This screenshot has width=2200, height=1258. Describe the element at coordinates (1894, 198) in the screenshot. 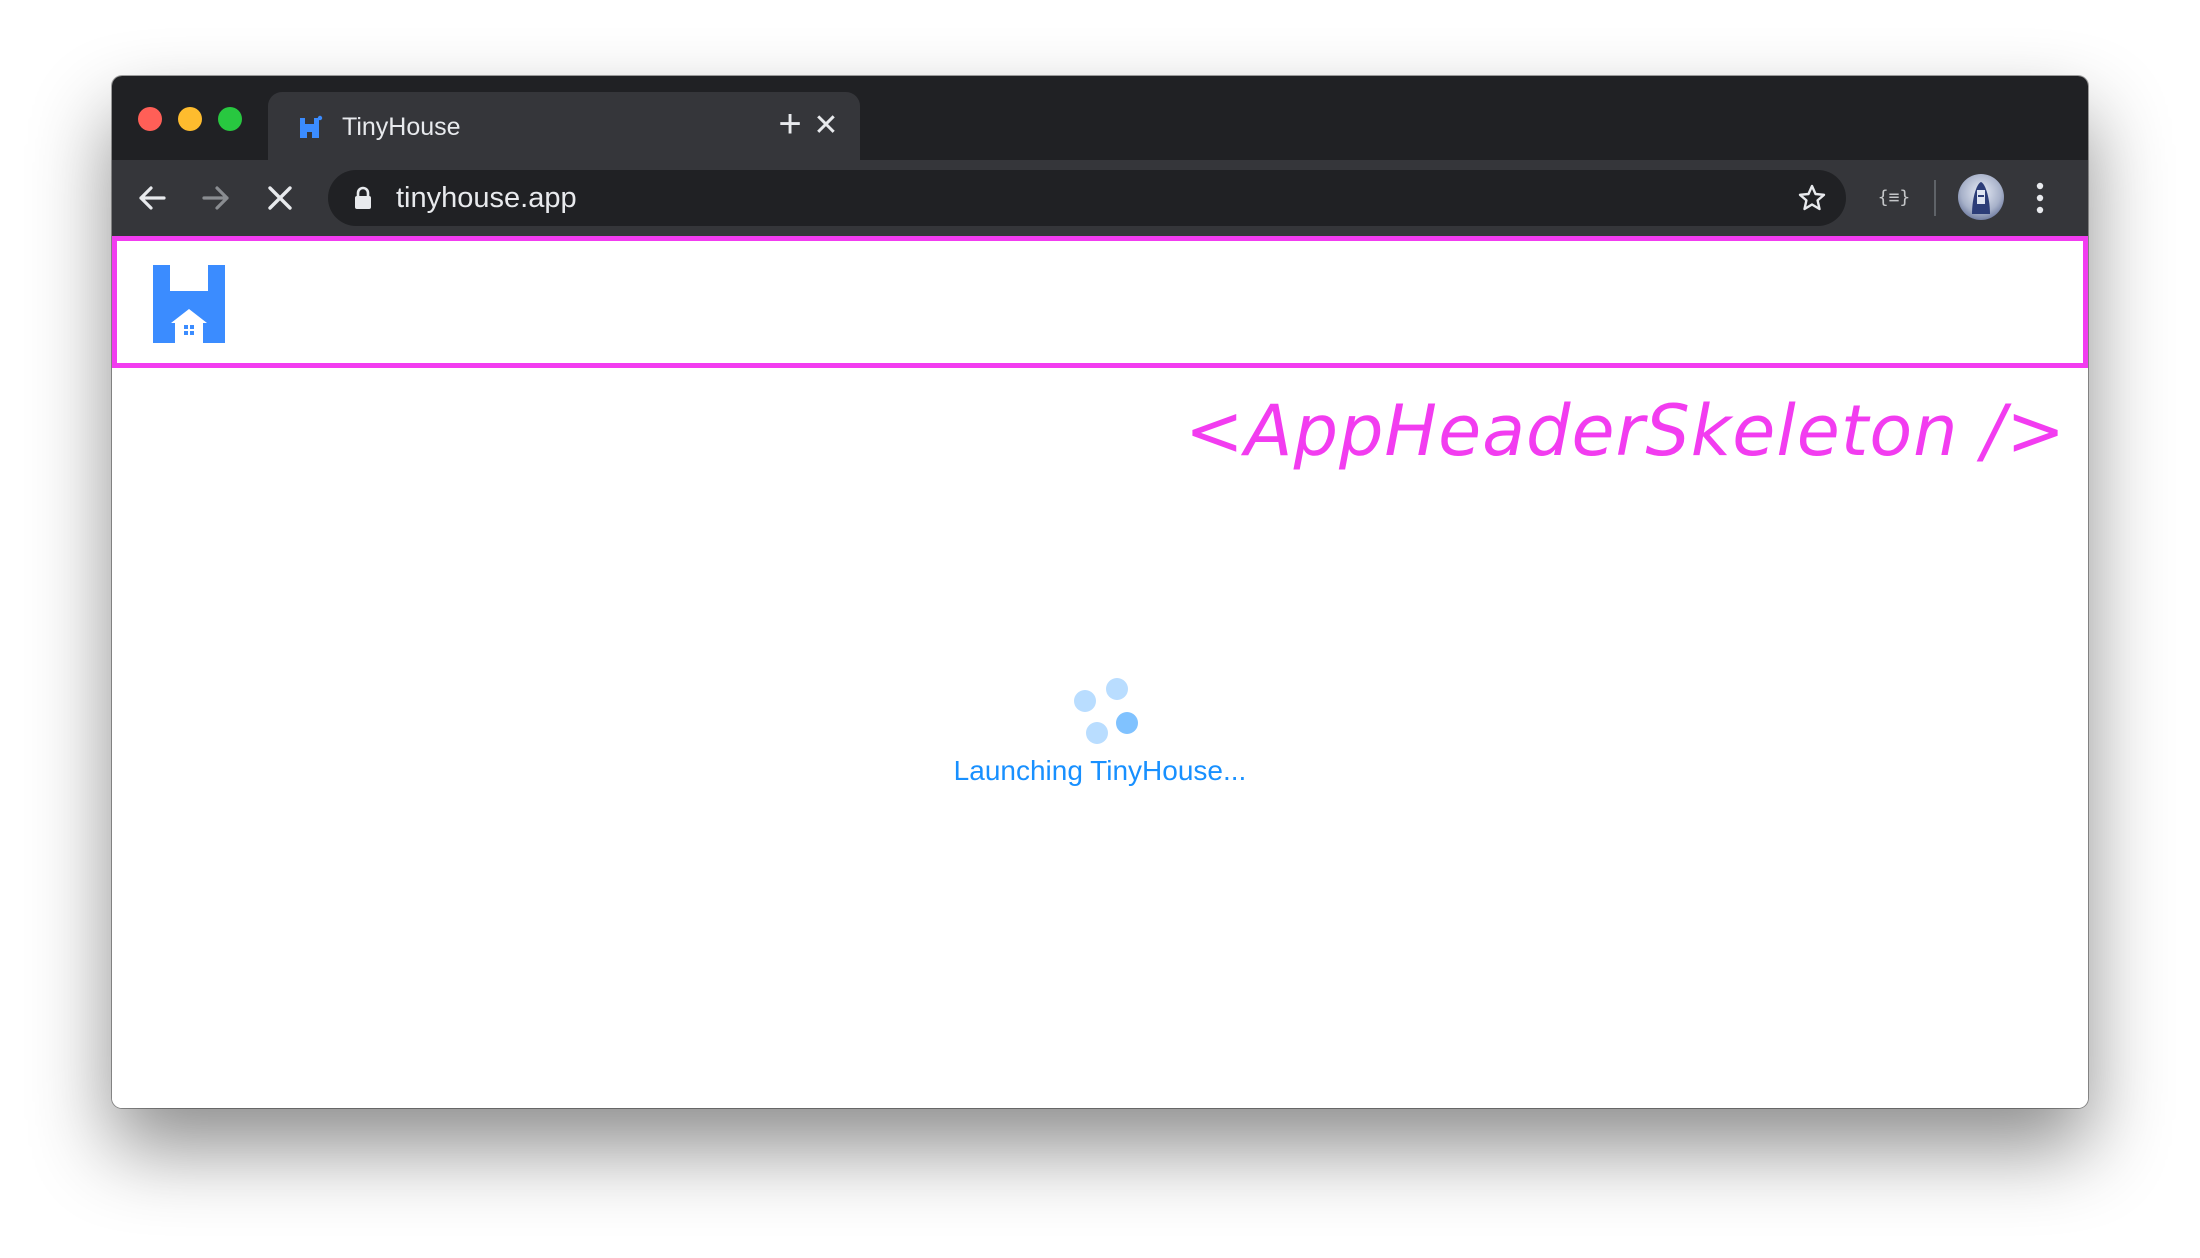

I see `extension-icon: {≡}` at that location.